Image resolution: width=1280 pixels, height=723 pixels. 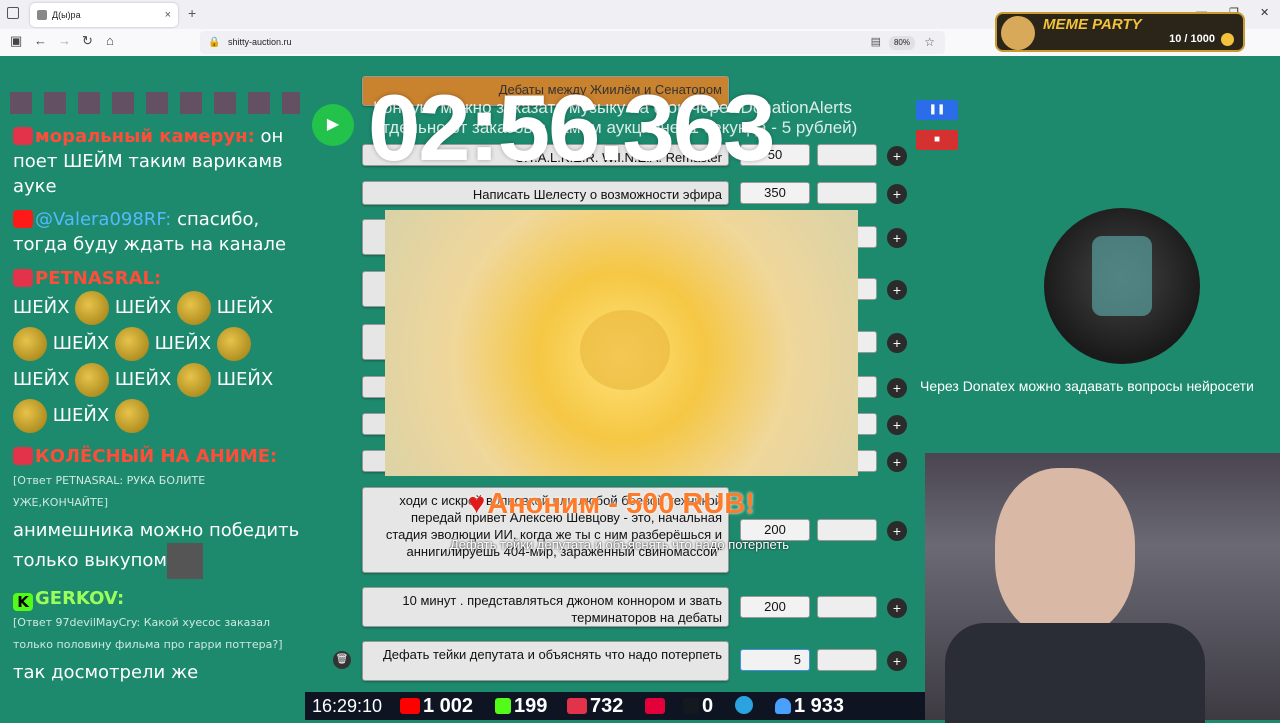 I want to click on vk-live-viewers: 732, so click(x=595, y=706).